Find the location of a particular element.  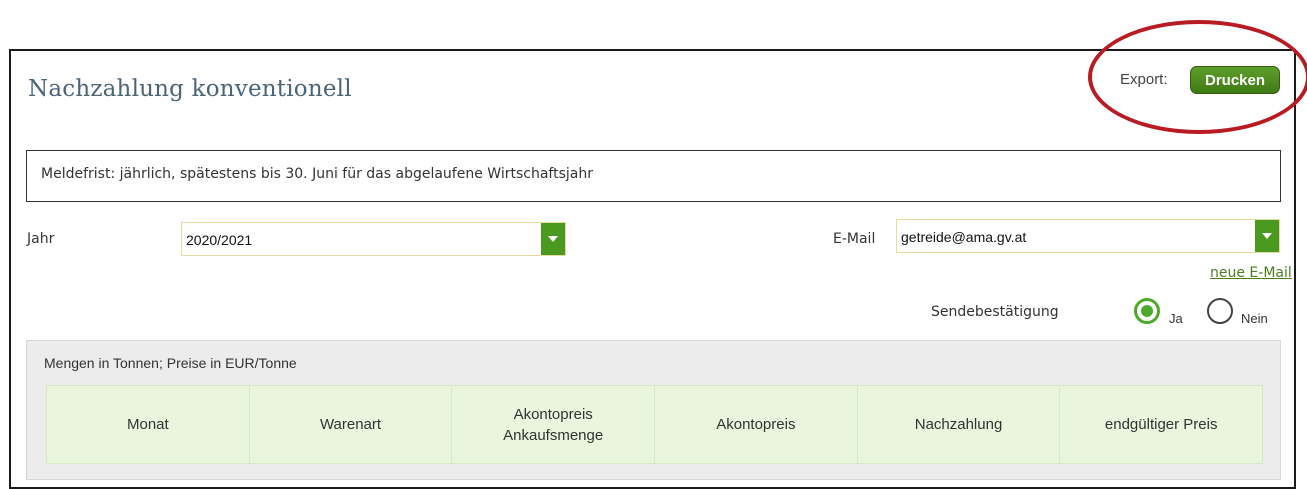

radio-yes is located at coordinates (1147, 311).